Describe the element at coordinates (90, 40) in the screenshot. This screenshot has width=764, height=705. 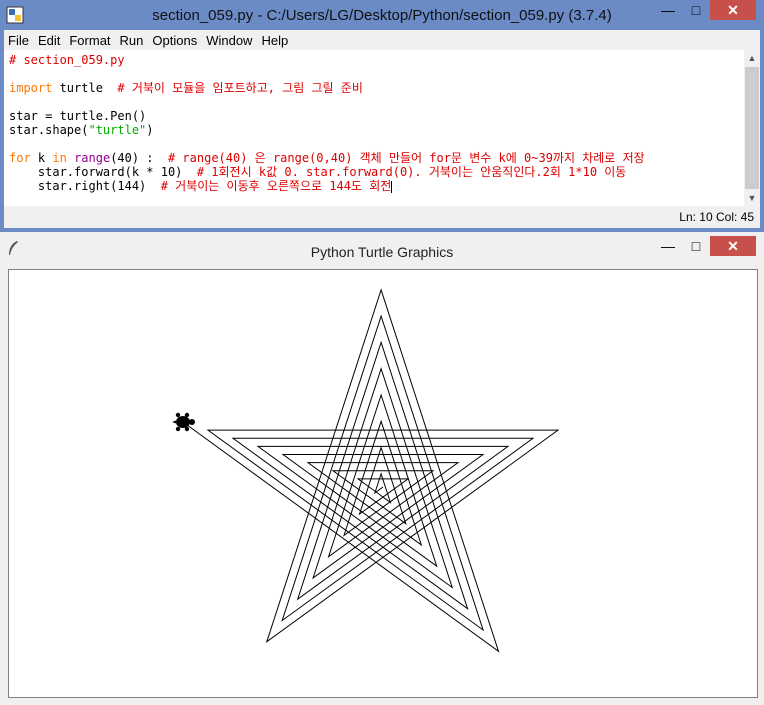
I see `menu-format: Format` at that location.